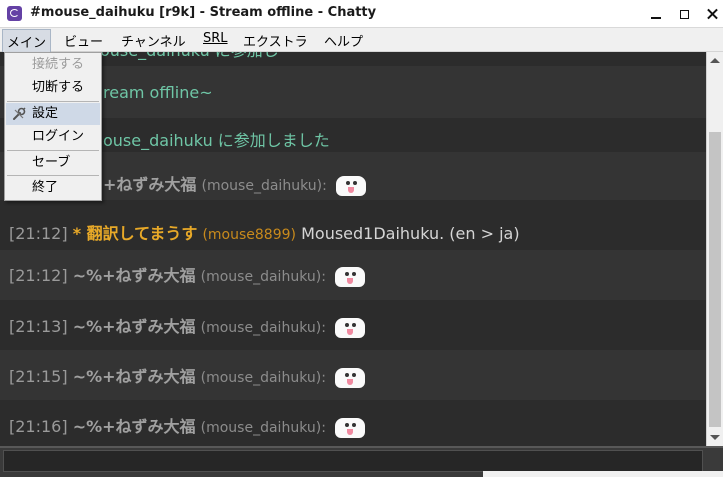 This screenshot has width=723, height=477. Describe the element at coordinates (158, 92) in the screenshot. I see `system-message: ream offline~` at that location.